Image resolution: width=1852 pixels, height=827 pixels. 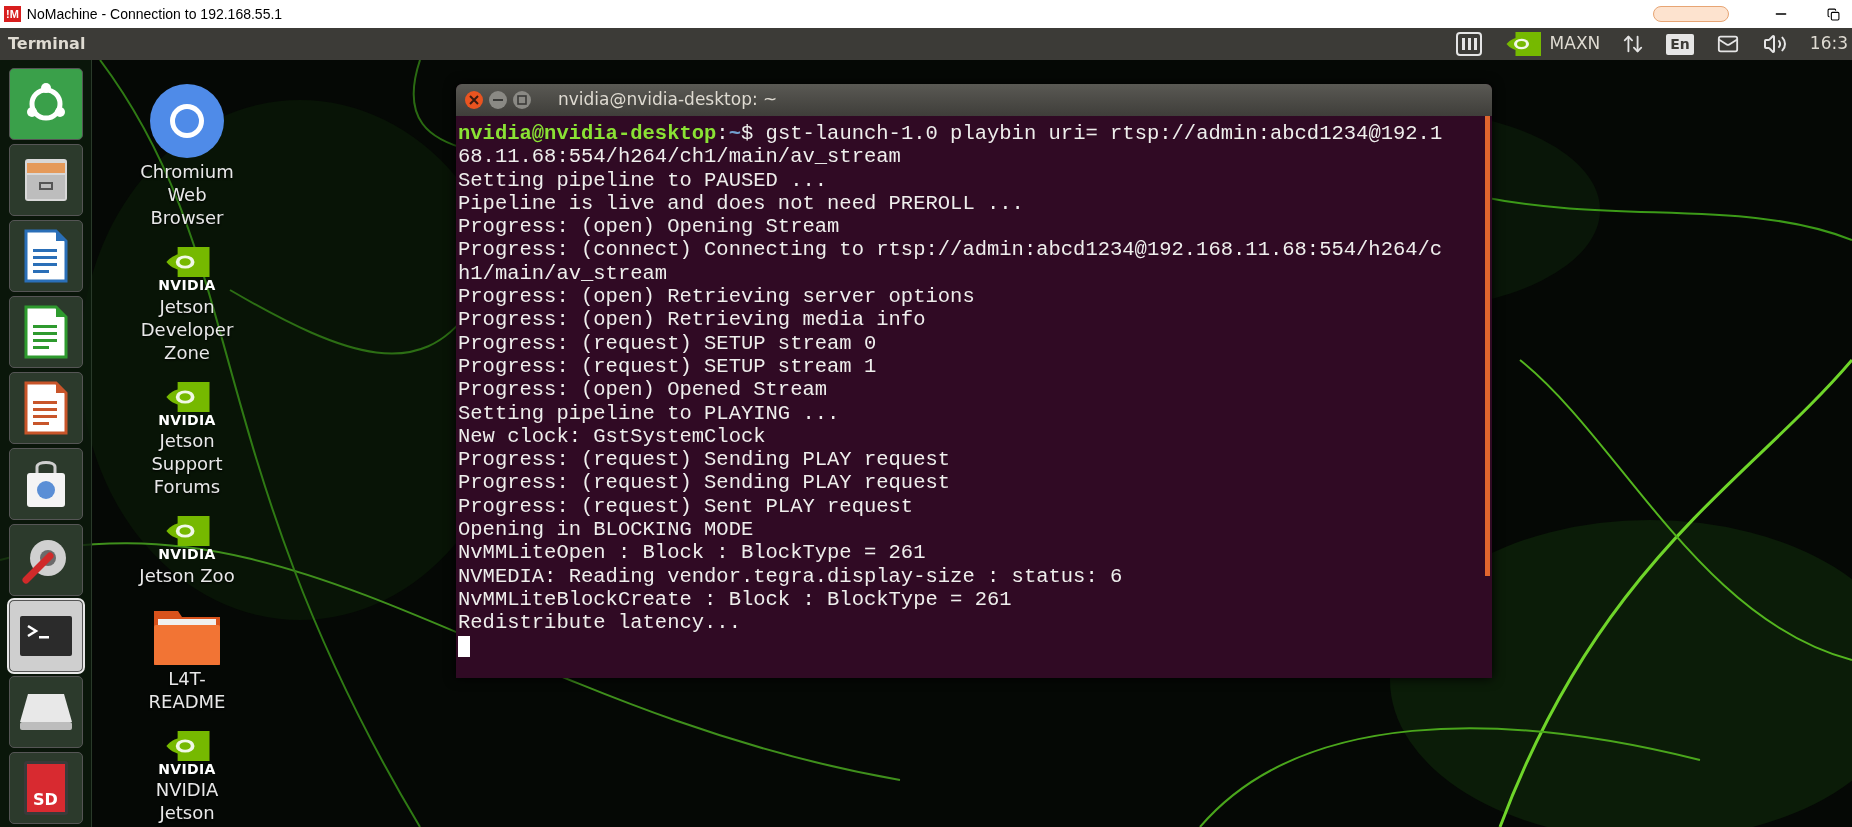 I want to click on volume-icon, so click(x=1774, y=44).